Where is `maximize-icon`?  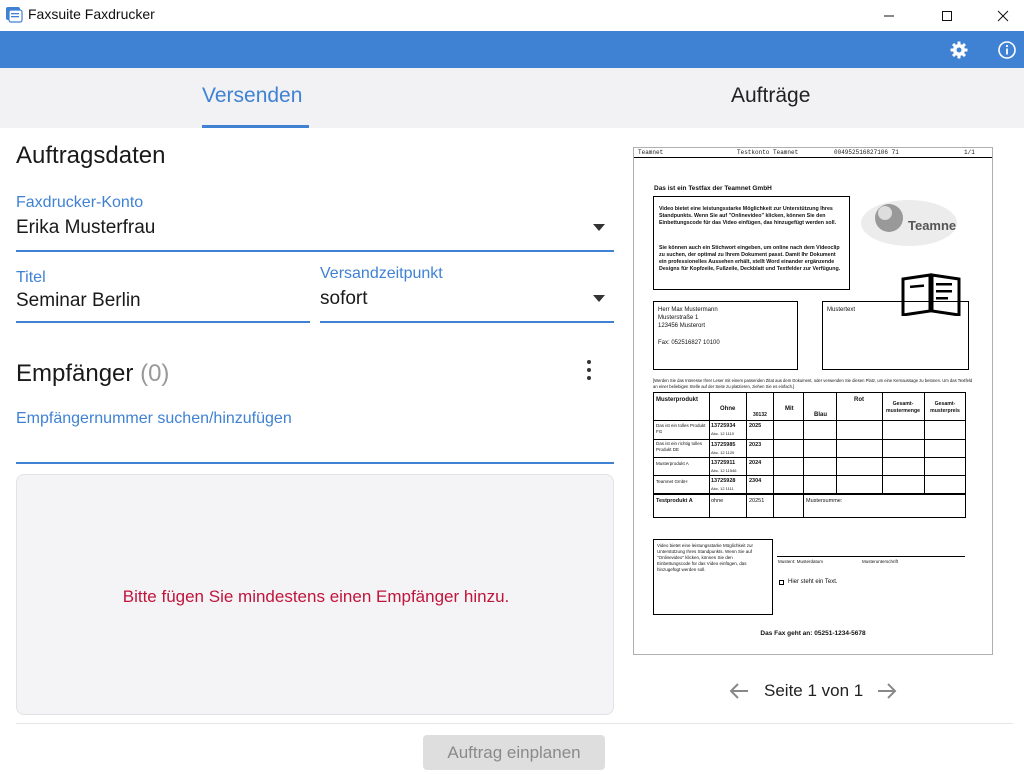
maximize-icon is located at coordinates (947, 15).